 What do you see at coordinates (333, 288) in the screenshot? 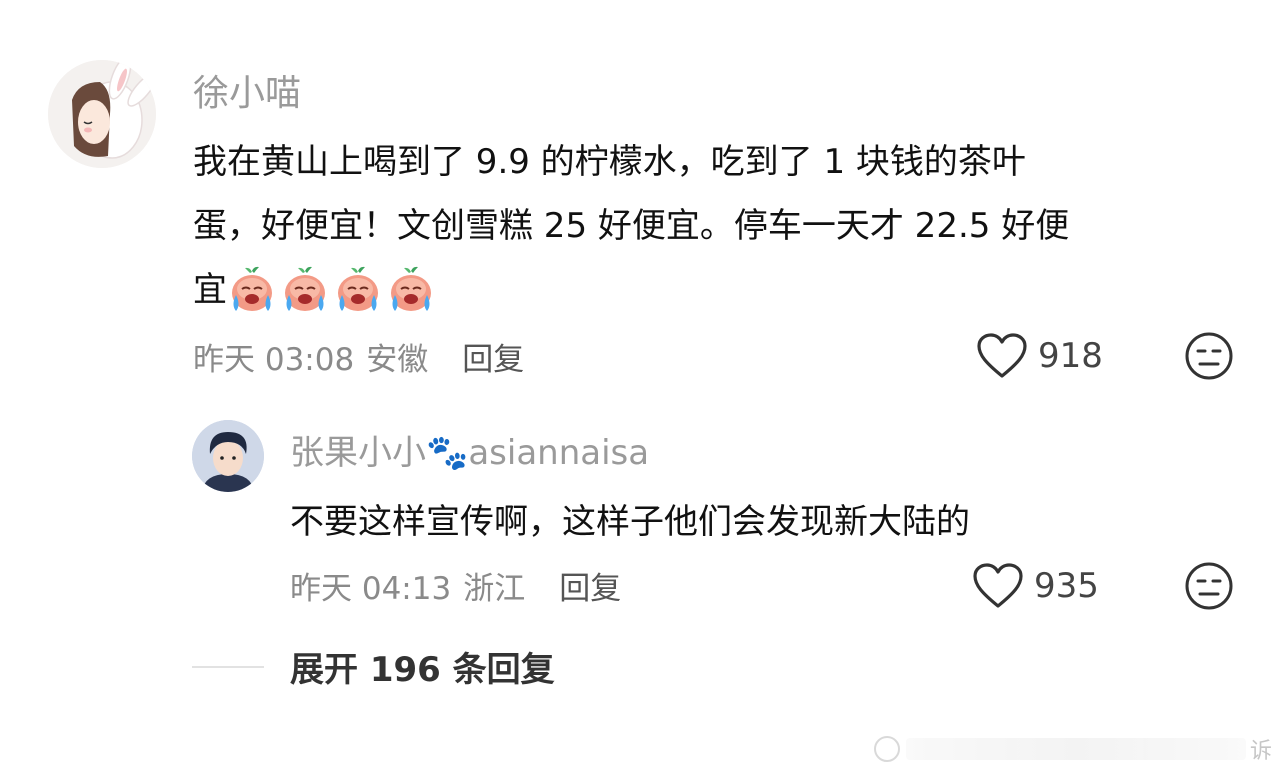
I see `emoji-row` at bounding box center [333, 288].